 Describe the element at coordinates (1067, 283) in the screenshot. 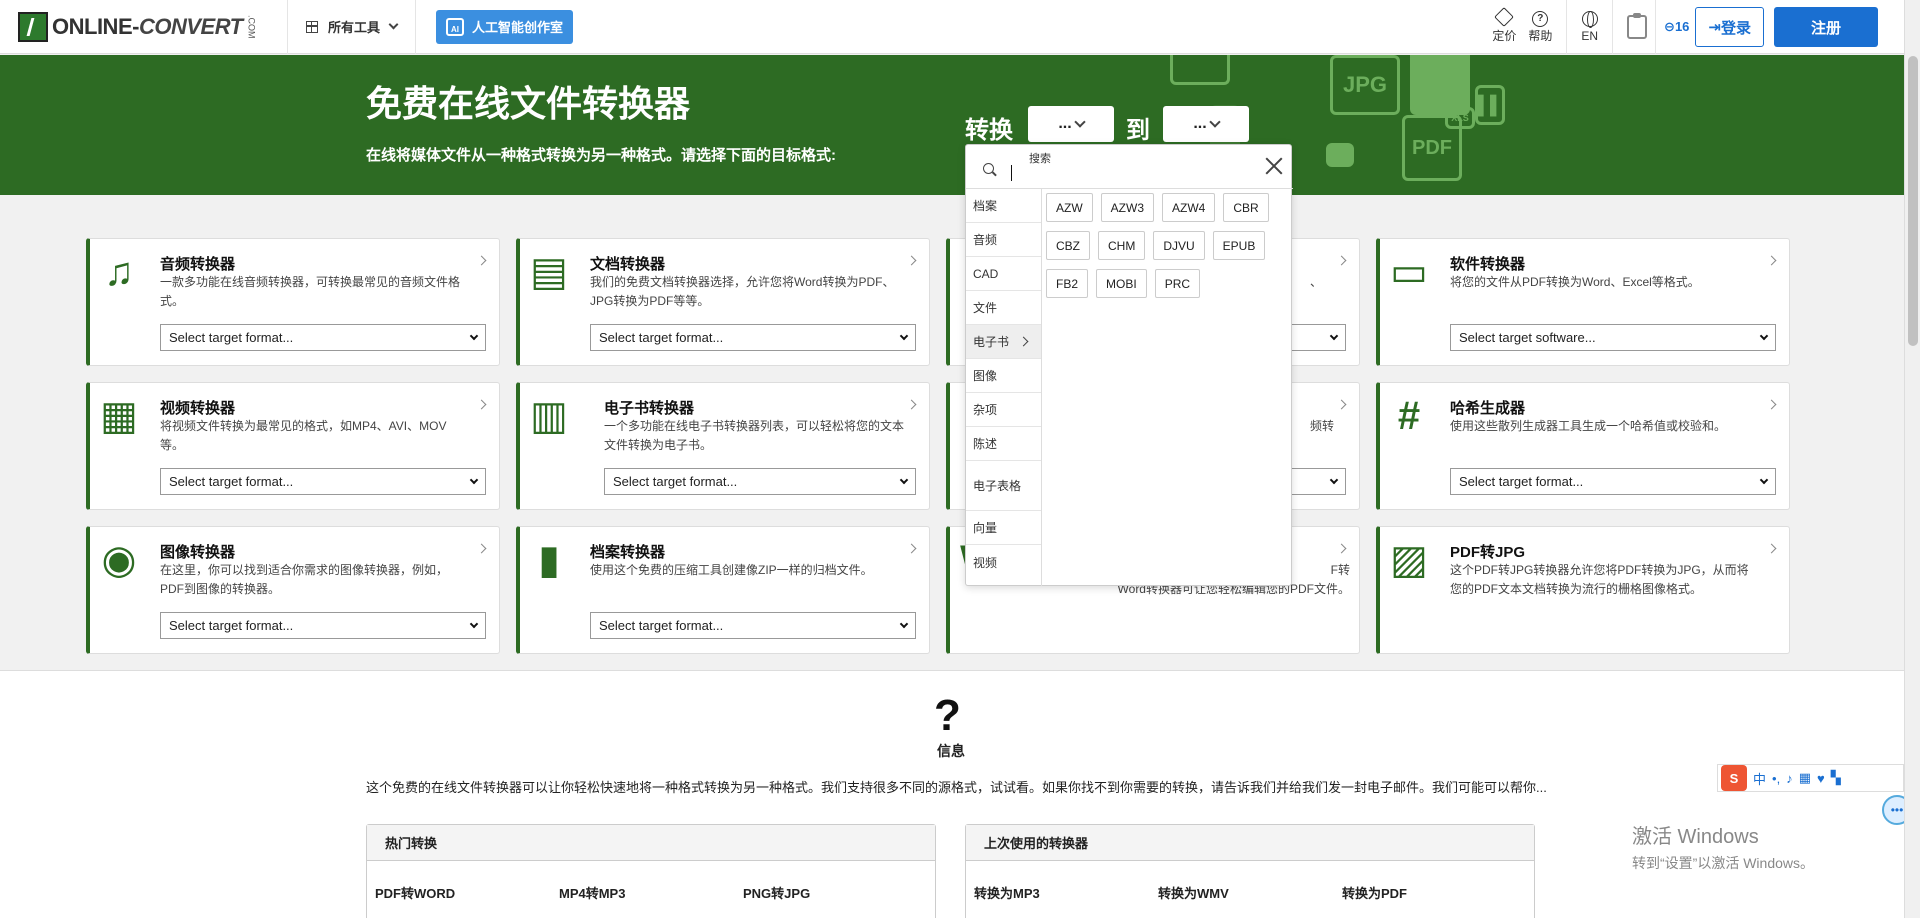

I see `format-option: FB2` at that location.